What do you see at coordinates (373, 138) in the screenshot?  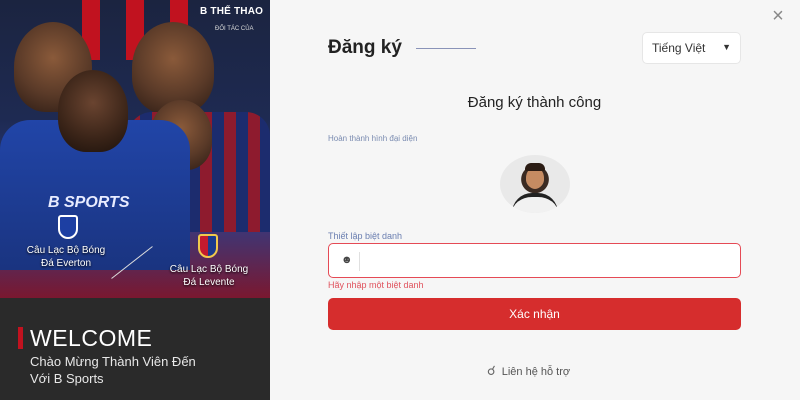 I see `avatar-label: Hoàn thành hình đại diện` at bounding box center [373, 138].